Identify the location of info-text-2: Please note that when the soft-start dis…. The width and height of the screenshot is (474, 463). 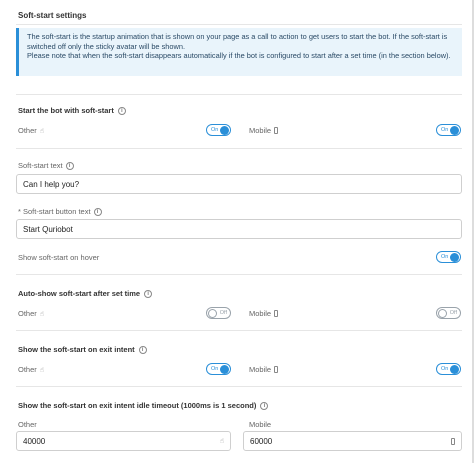
(239, 56).